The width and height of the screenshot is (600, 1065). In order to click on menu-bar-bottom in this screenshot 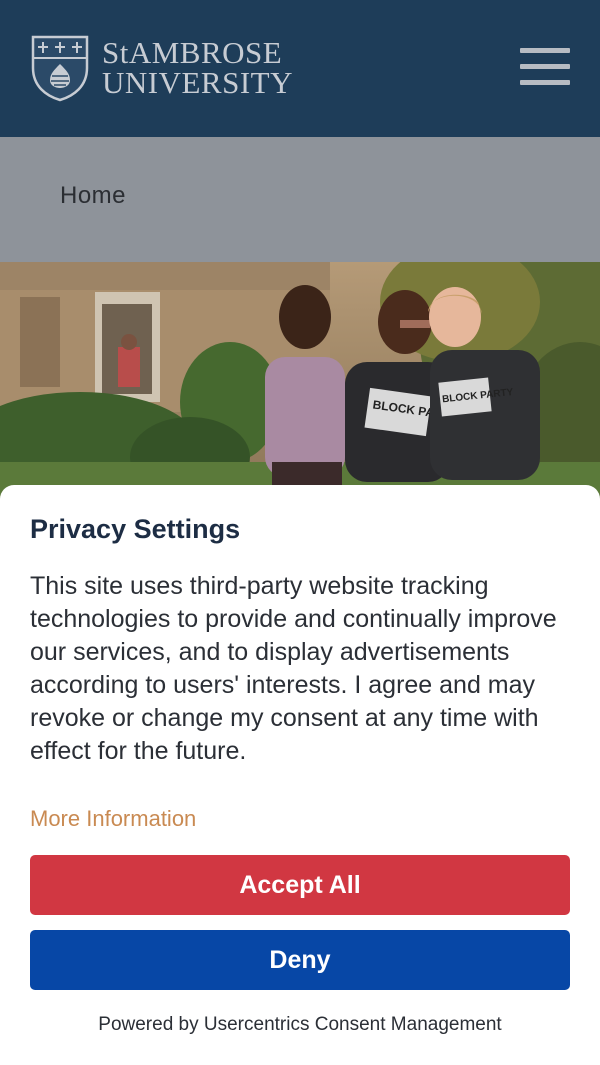, I will do `click(545, 82)`.